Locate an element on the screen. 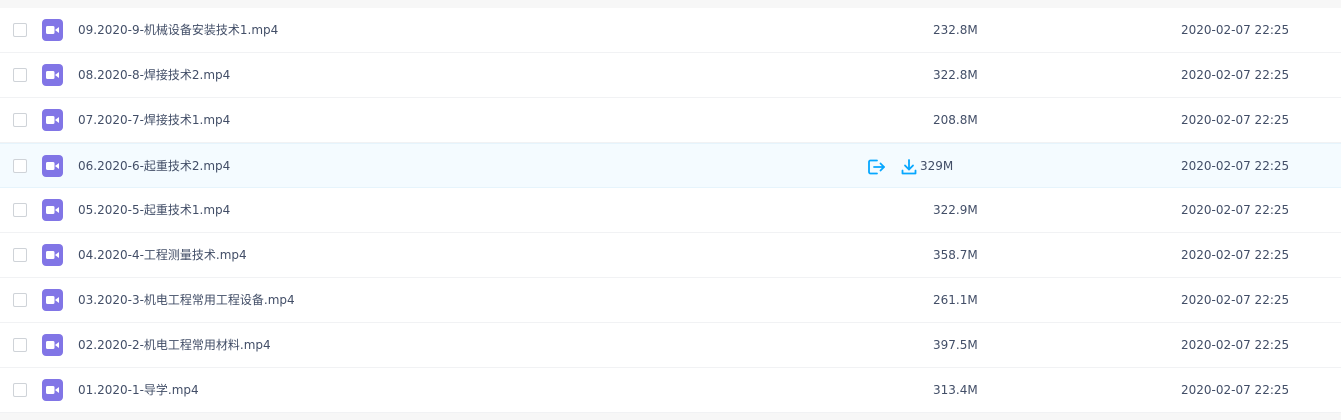 This screenshot has height=420, width=1341. file-size: 208.8M is located at coordinates (955, 120).